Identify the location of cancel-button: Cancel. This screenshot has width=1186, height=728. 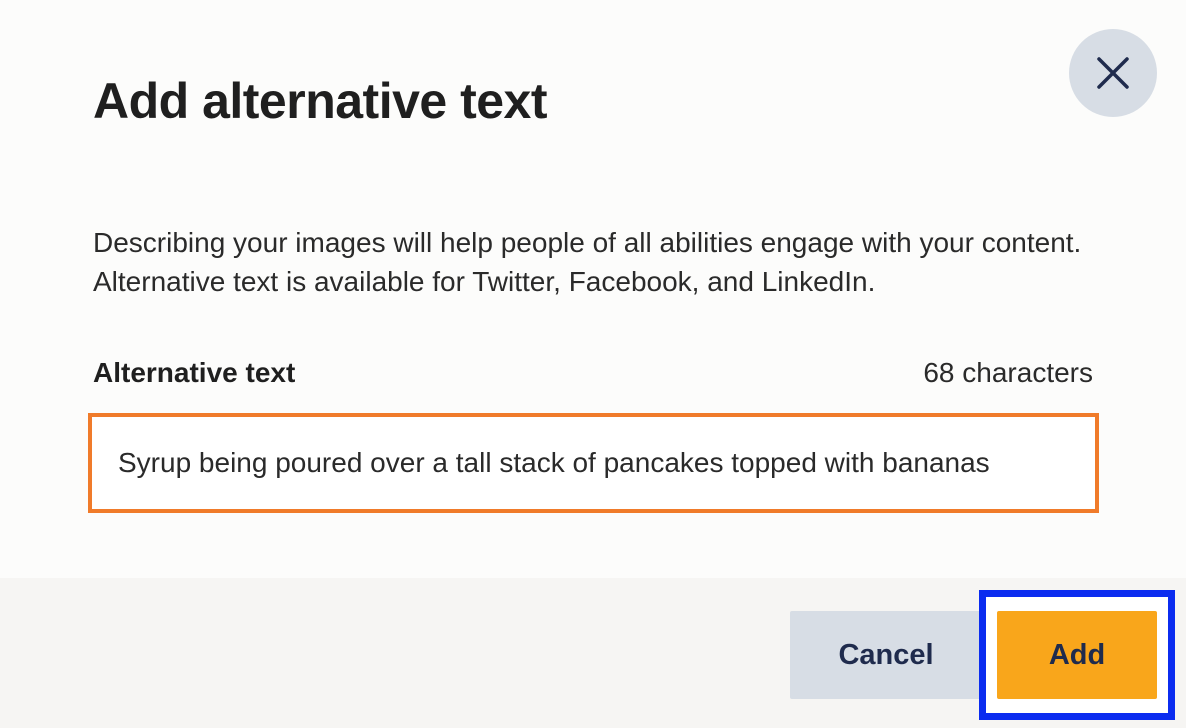
(886, 655).